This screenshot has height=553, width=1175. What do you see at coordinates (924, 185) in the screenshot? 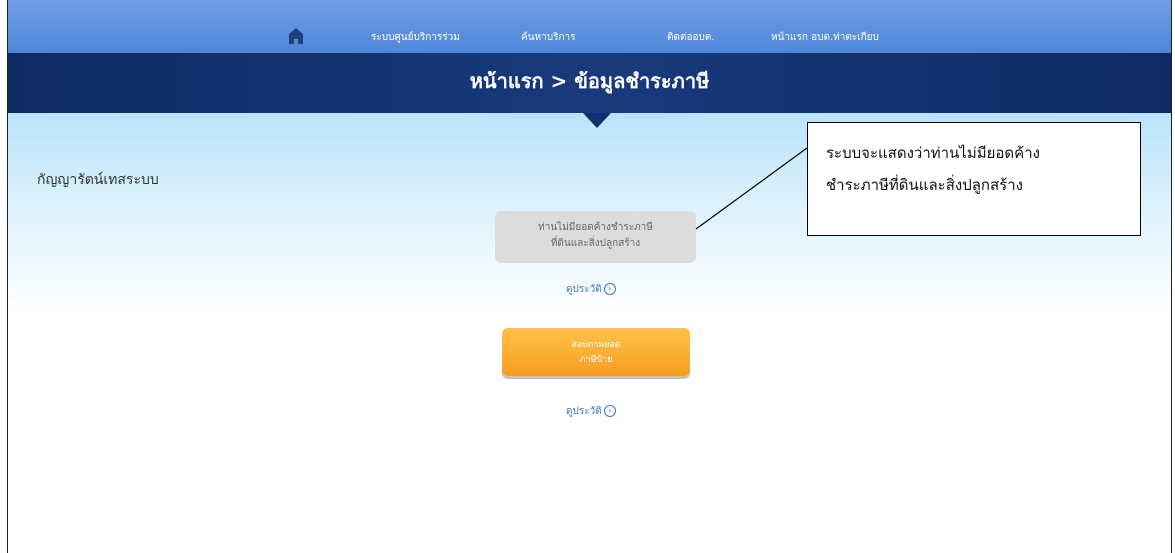
I see `callout-line-2: ชำระภาษีที่ดินและสิ่งปลูกสร้าง` at bounding box center [924, 185].